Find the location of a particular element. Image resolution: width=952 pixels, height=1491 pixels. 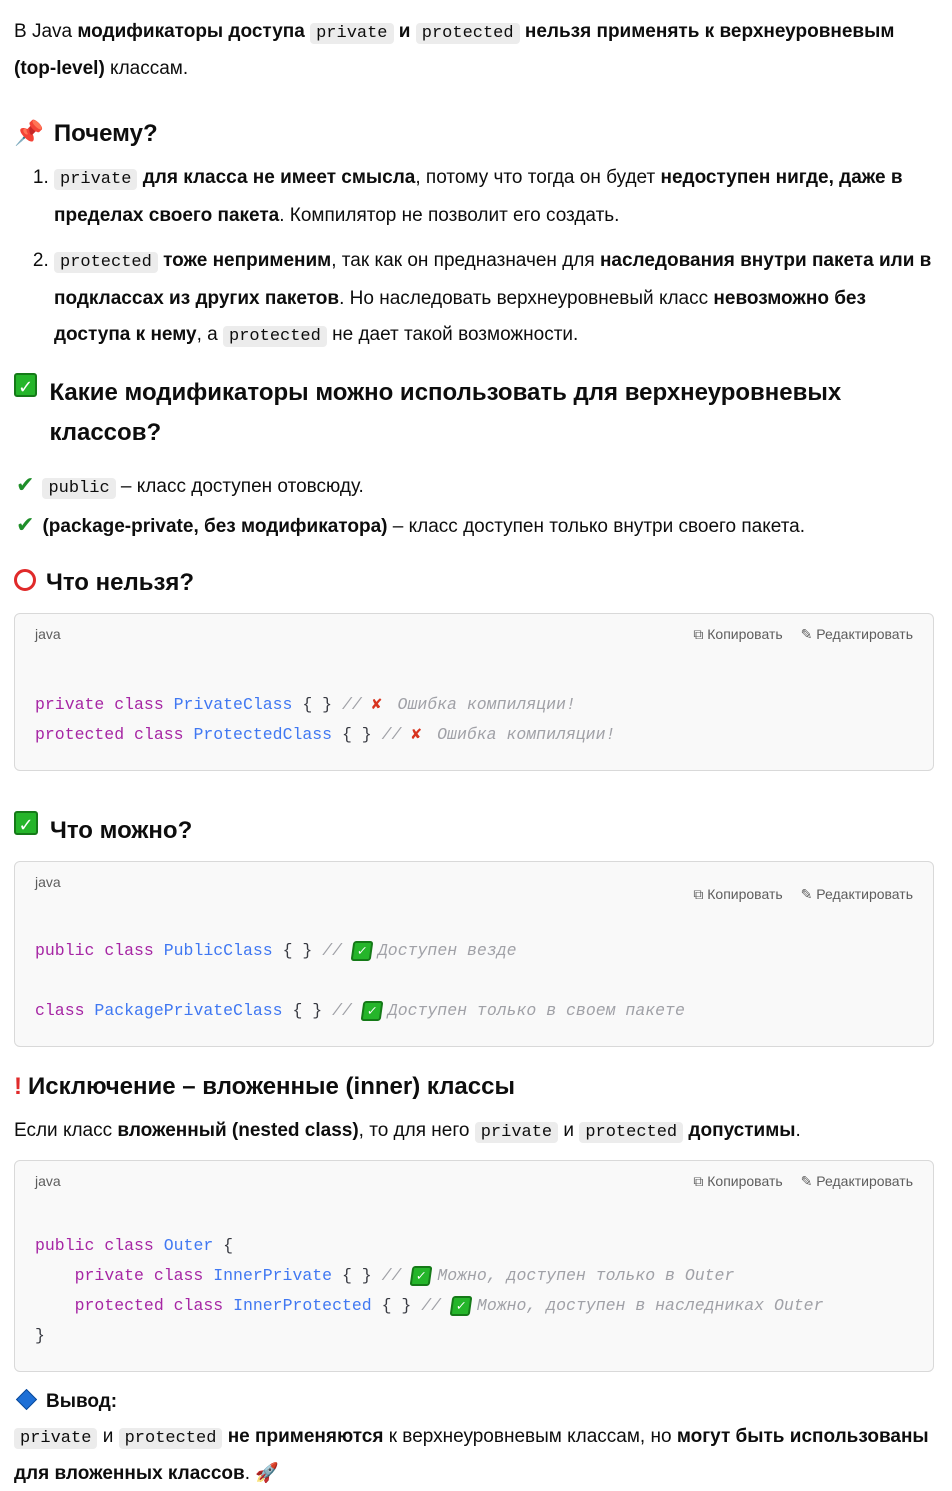

heading-text: Почему? is located at coordinates (105, 133).